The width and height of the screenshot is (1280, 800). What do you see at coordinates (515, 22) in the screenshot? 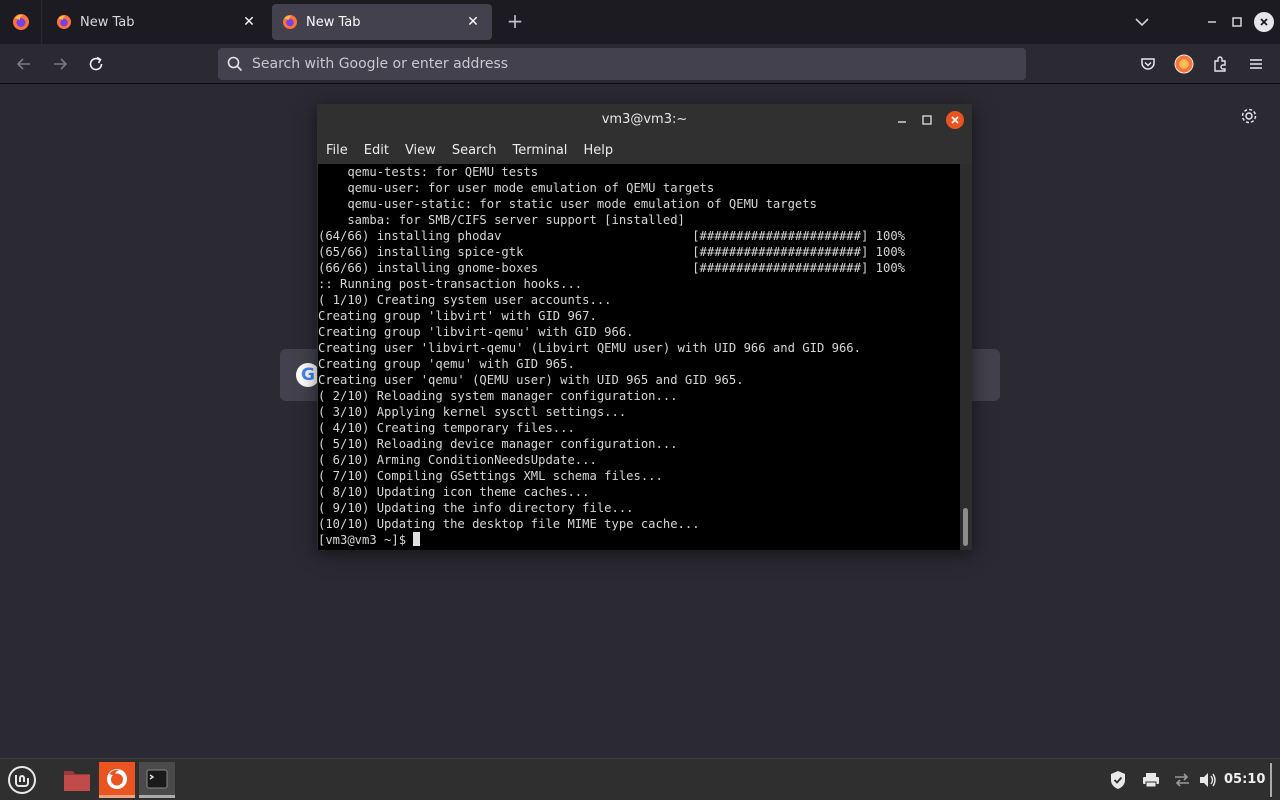
I see `new-tab-button: +` at bounding box center [515, 22].